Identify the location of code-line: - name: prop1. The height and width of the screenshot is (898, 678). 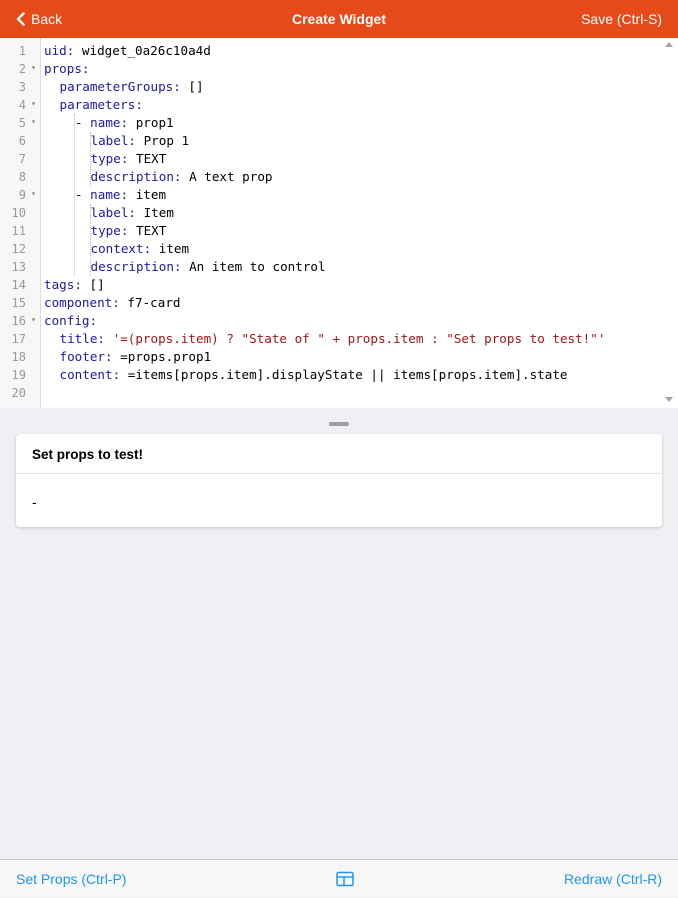
(124, 123).